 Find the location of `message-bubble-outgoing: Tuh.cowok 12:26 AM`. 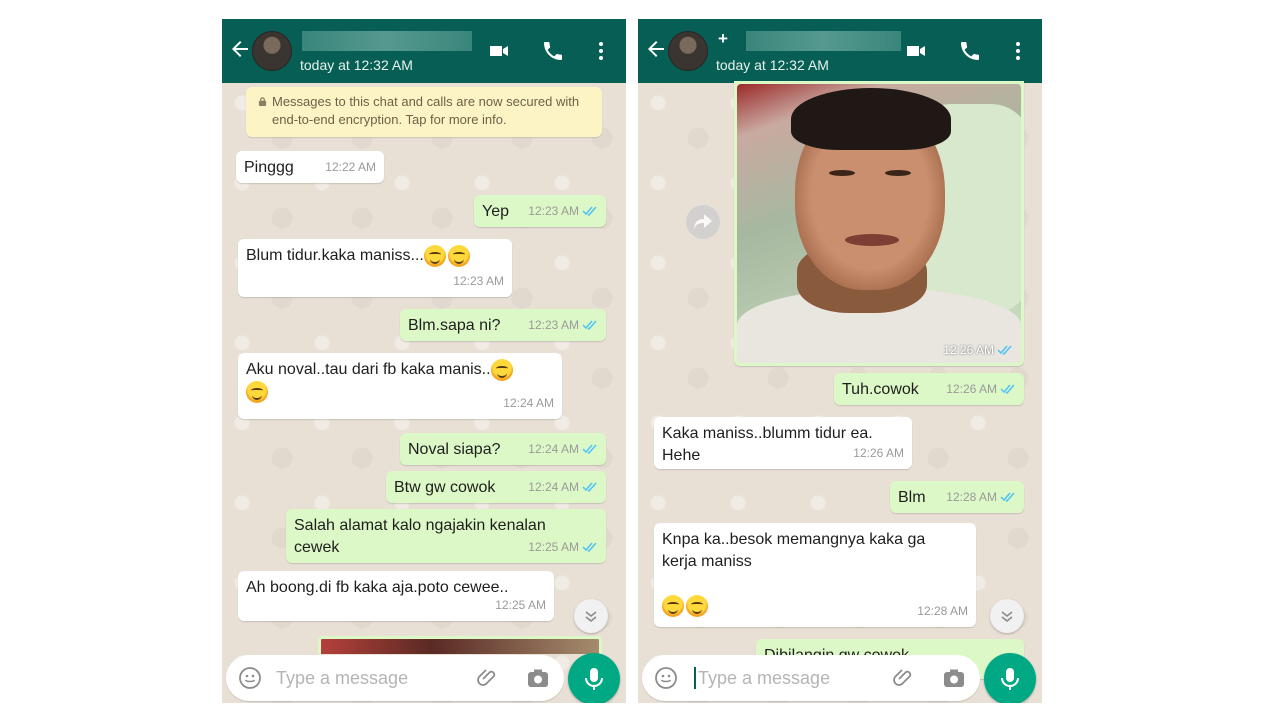

message-bubble-outgoing: Tuh.cowok 12:26 AM is located at coordinates (929, 389).